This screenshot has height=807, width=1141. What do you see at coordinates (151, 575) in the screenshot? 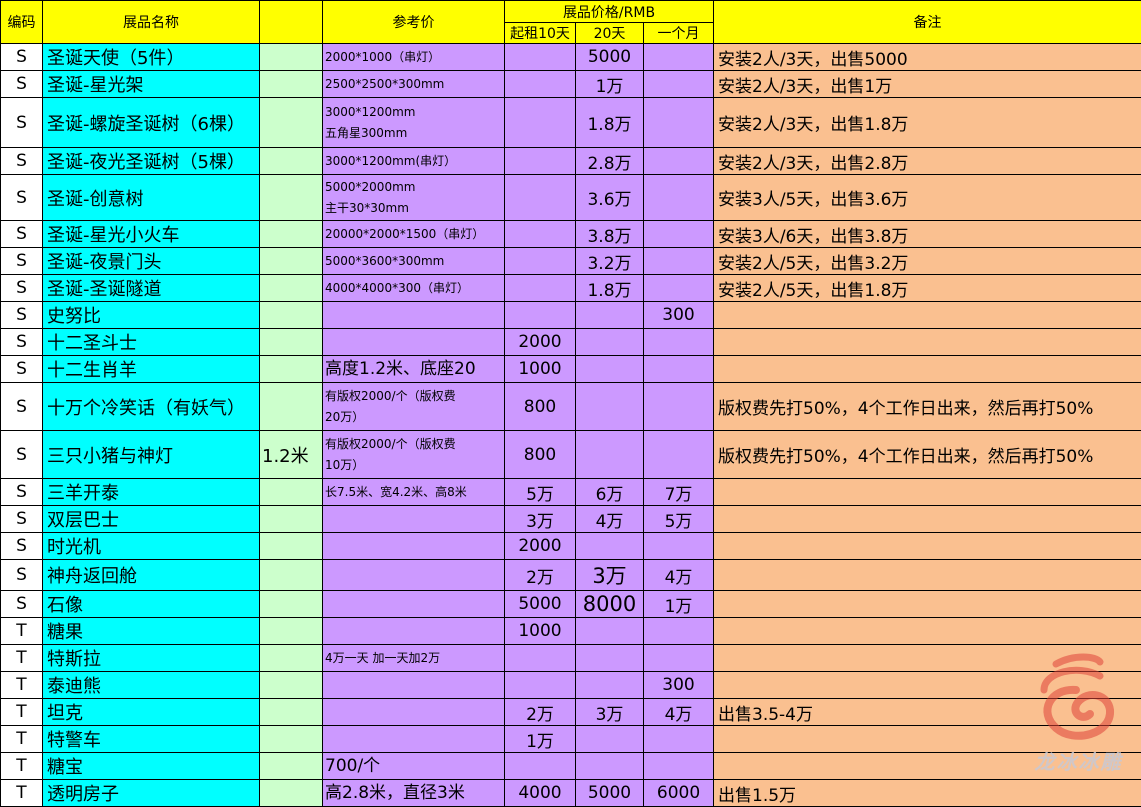
I see `cell-name: 神舟返回舱` at bounding box center [151, 575].